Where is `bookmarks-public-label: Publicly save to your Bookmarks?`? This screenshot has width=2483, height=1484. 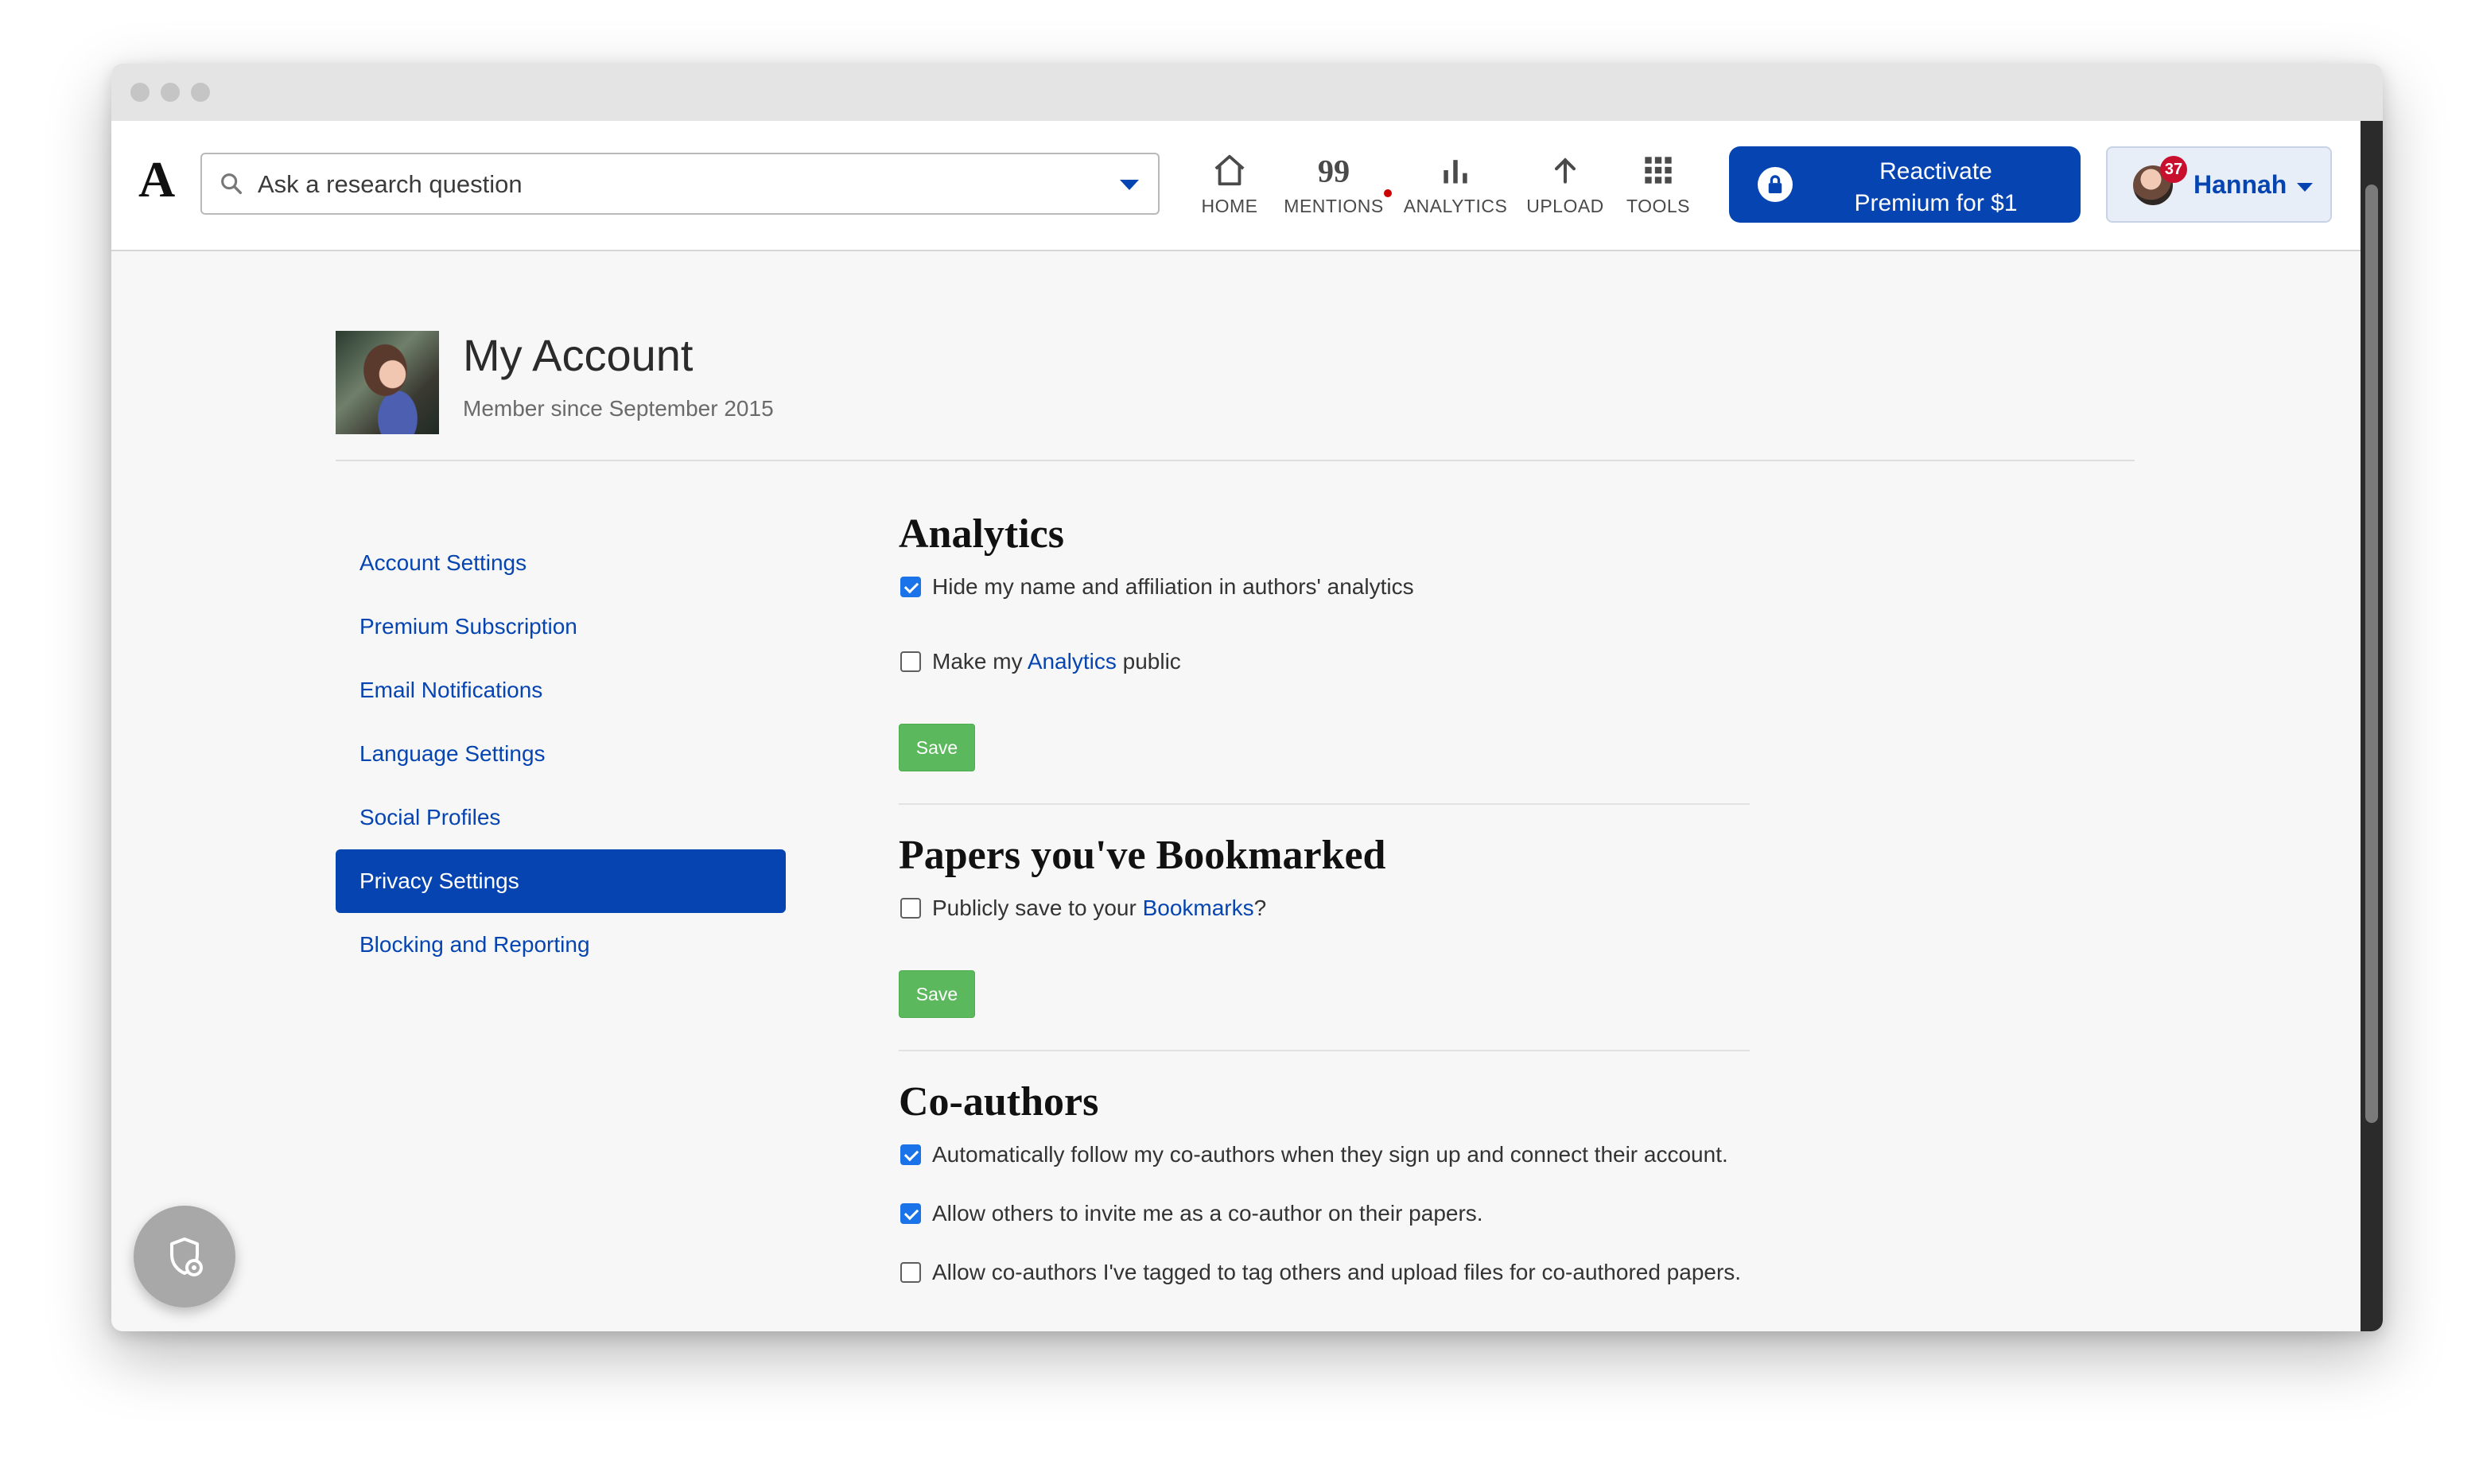
bookmarks-public-label: Publicly save to your Bookmarks? is located at coordinates (1099, 908).